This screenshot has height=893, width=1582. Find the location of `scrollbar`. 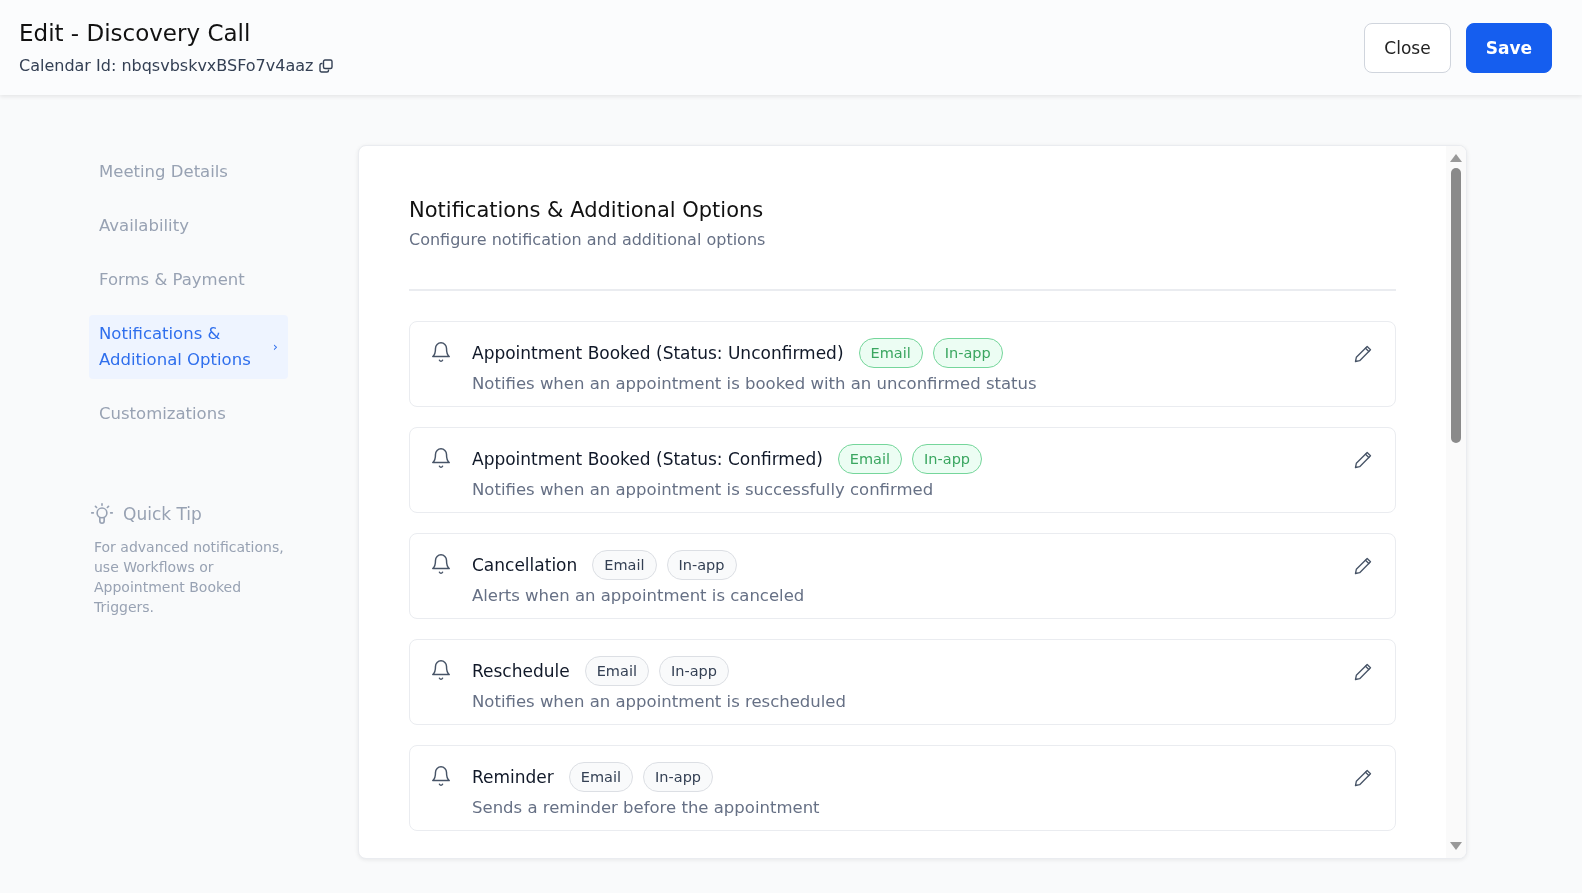

scrollbar is located at coordinates (1456, 502).